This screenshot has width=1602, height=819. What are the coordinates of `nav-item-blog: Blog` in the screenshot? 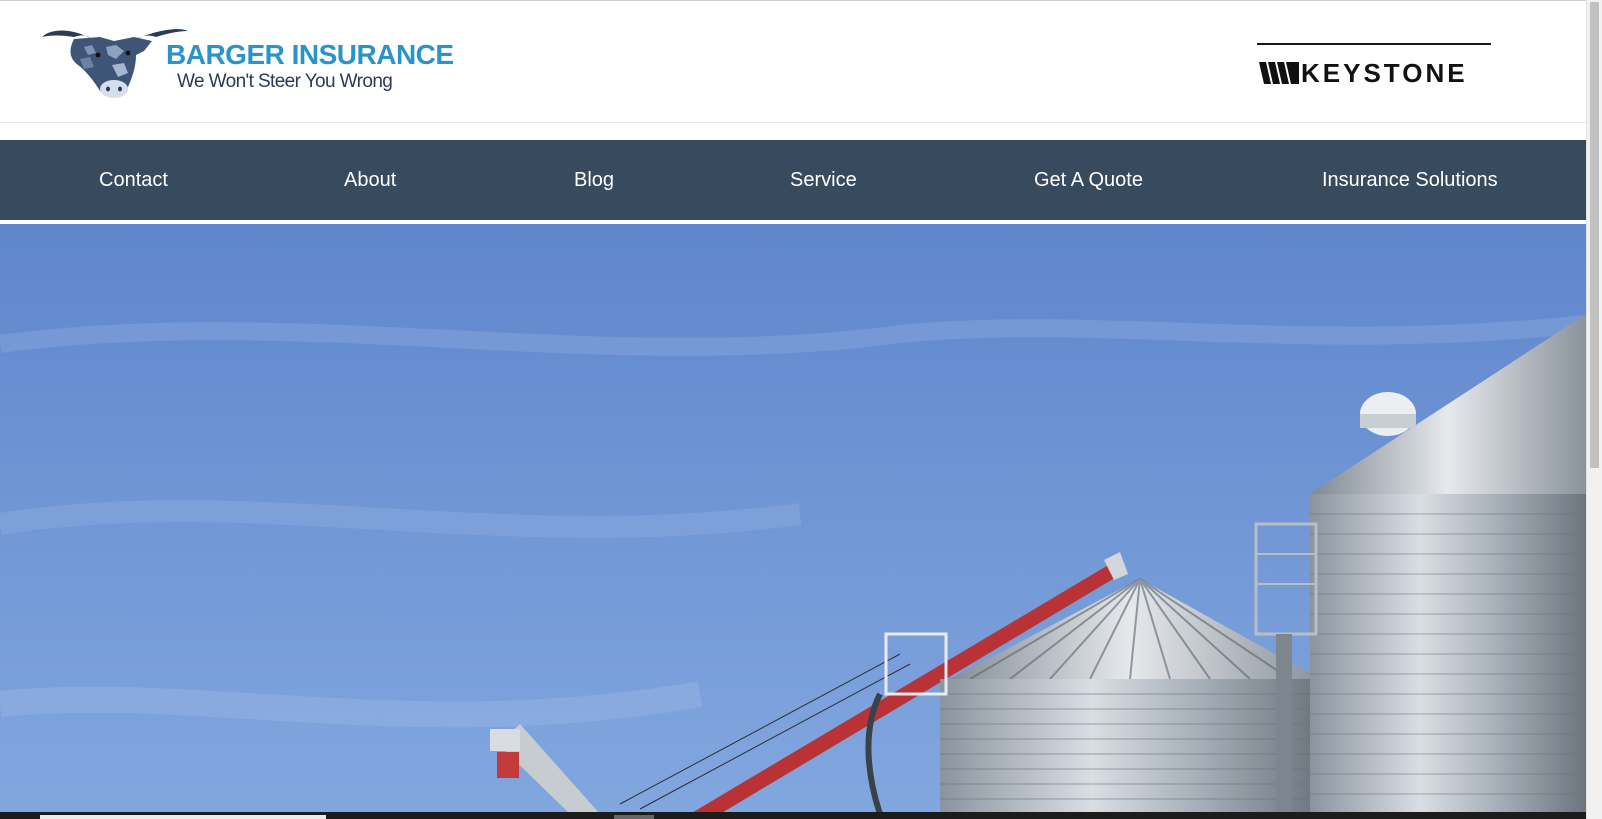 It's located at (594, 180).